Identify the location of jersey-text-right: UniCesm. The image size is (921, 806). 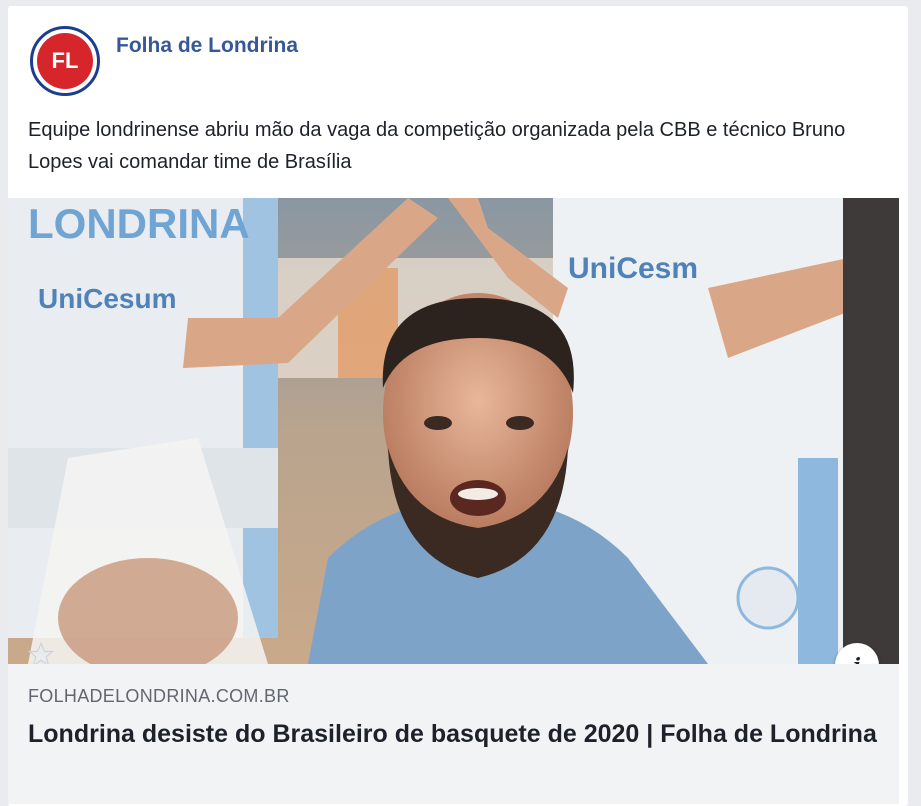
(633, 268).